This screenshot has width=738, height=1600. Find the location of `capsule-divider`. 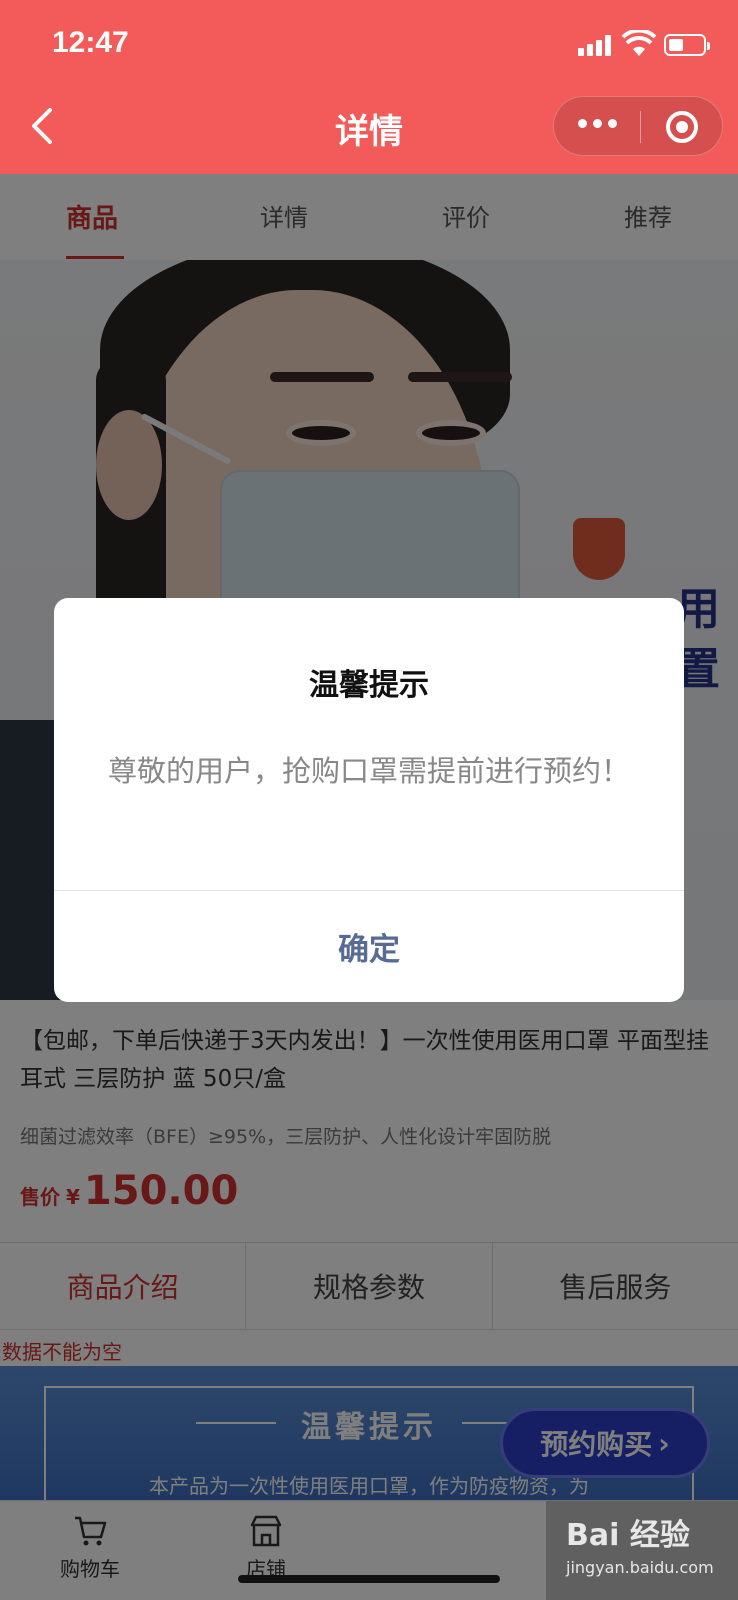

capsule-divider is located at coordinates (640, 127).